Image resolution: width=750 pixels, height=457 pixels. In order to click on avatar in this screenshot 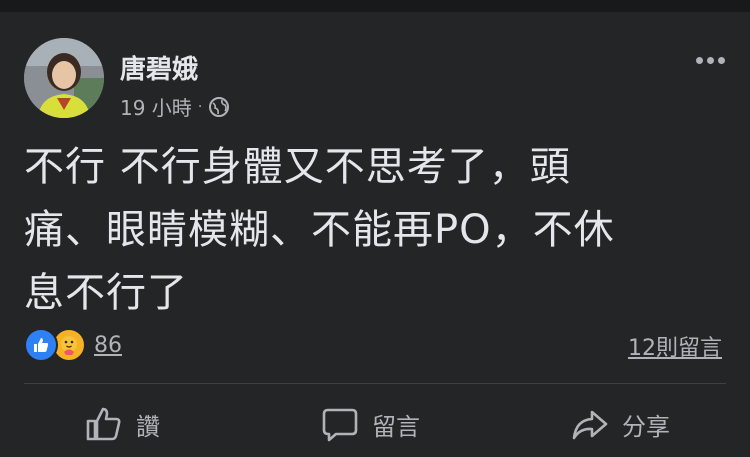, I will do `click(64, 78)`.